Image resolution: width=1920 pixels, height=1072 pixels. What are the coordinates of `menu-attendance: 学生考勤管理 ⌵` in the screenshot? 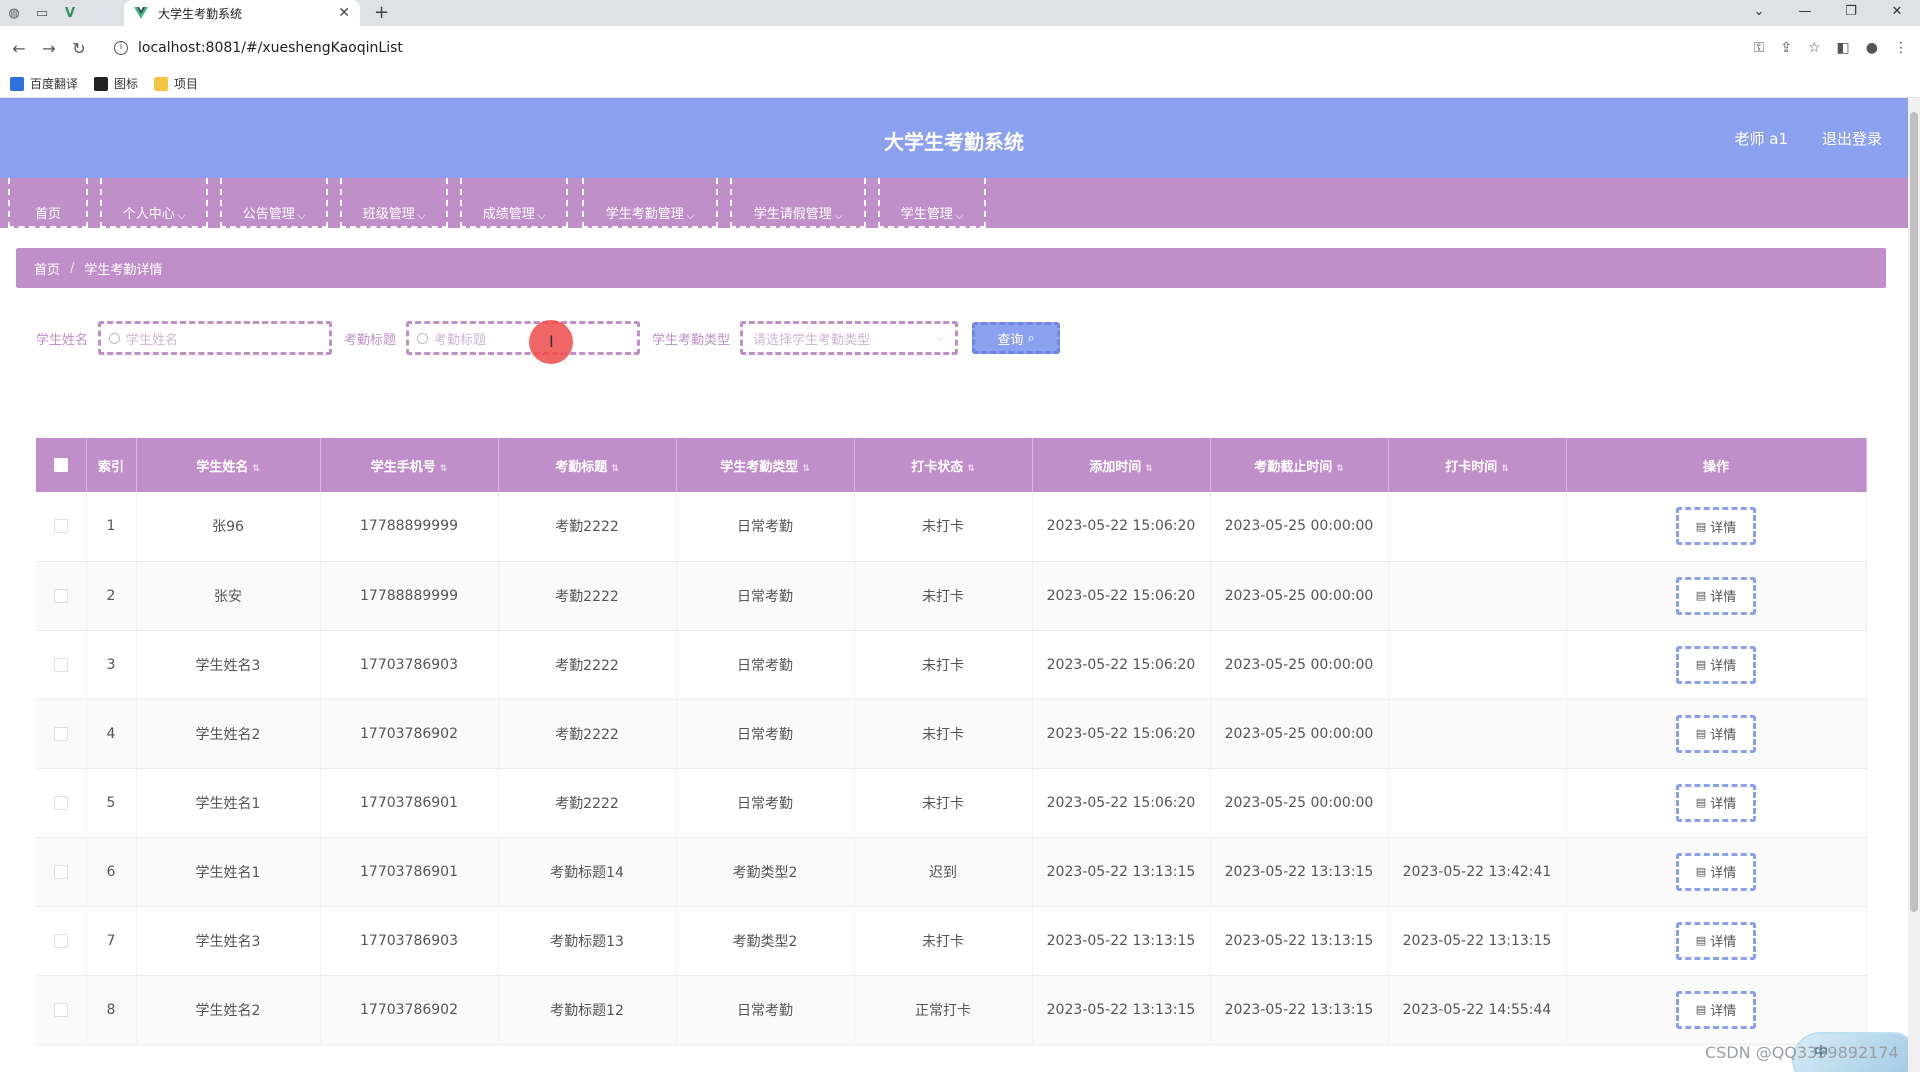 It's located at (650, 203).